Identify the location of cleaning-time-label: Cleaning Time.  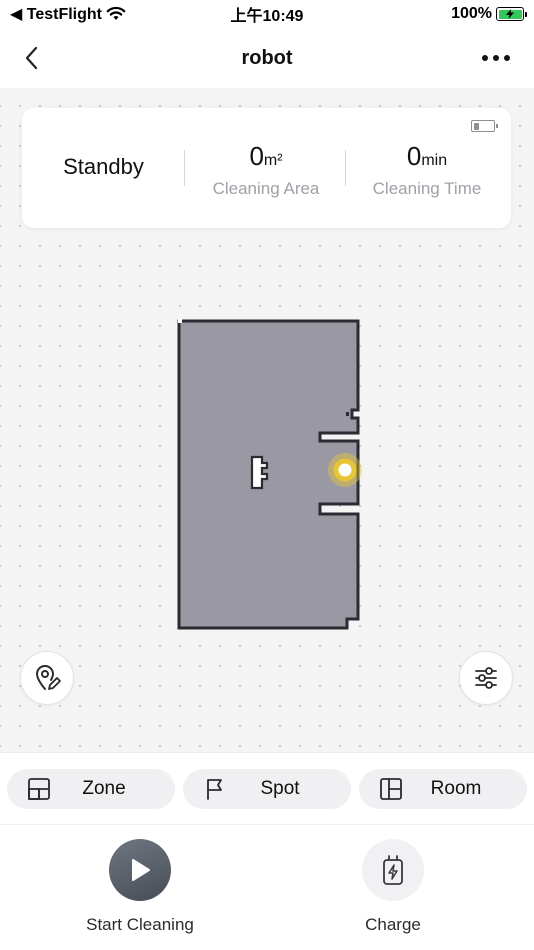
(427, 188).